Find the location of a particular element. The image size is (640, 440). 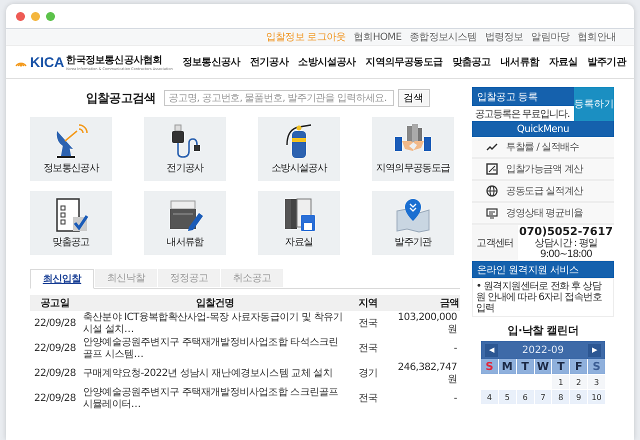

register-note: 공고등록은 무료입니다. is located at coordinates (522, 114).